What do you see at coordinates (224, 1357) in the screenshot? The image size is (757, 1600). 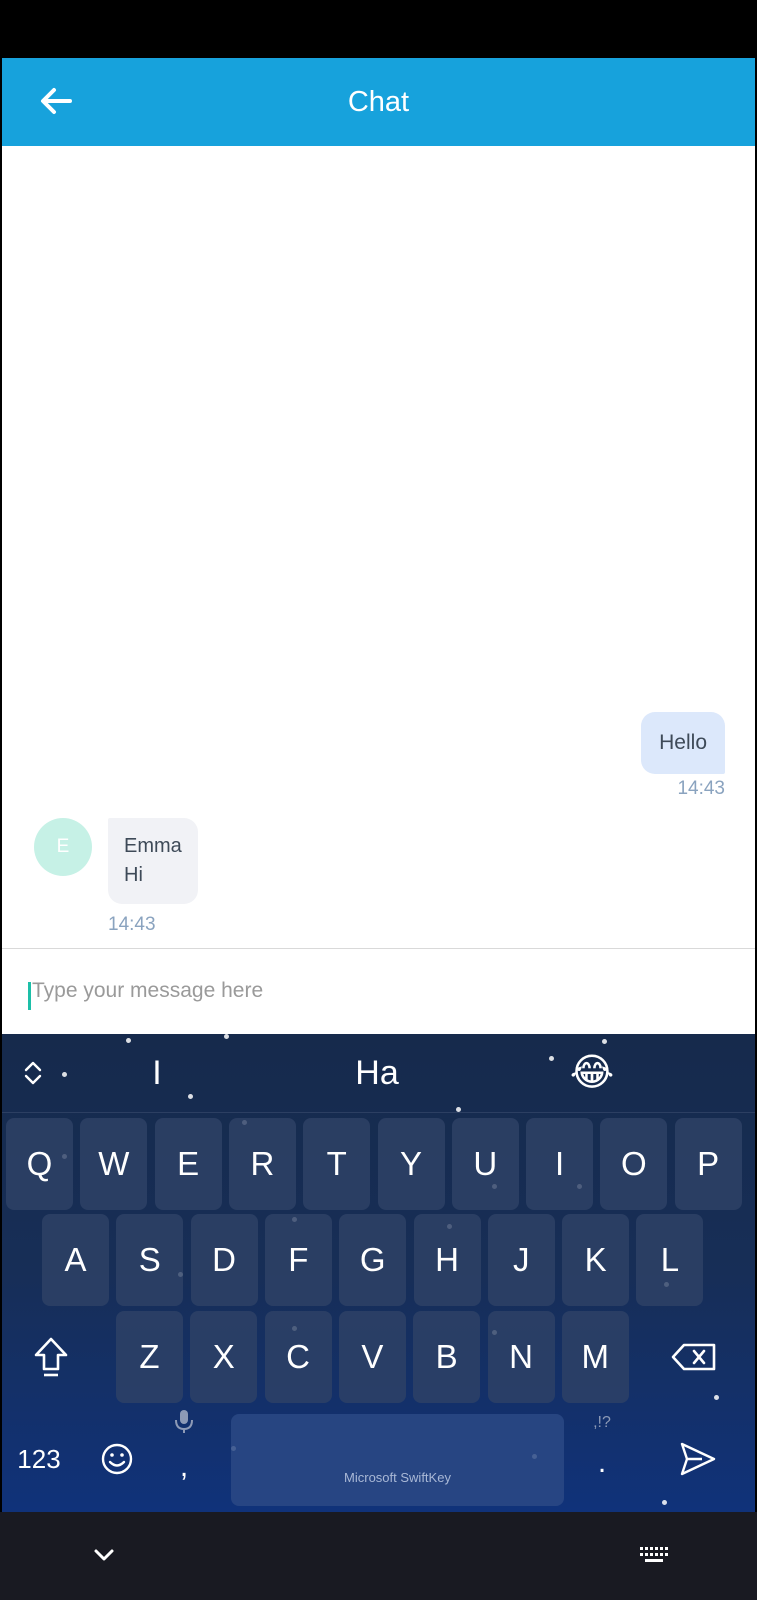 I see `key-x: X` at bounding box center [224, 1357].